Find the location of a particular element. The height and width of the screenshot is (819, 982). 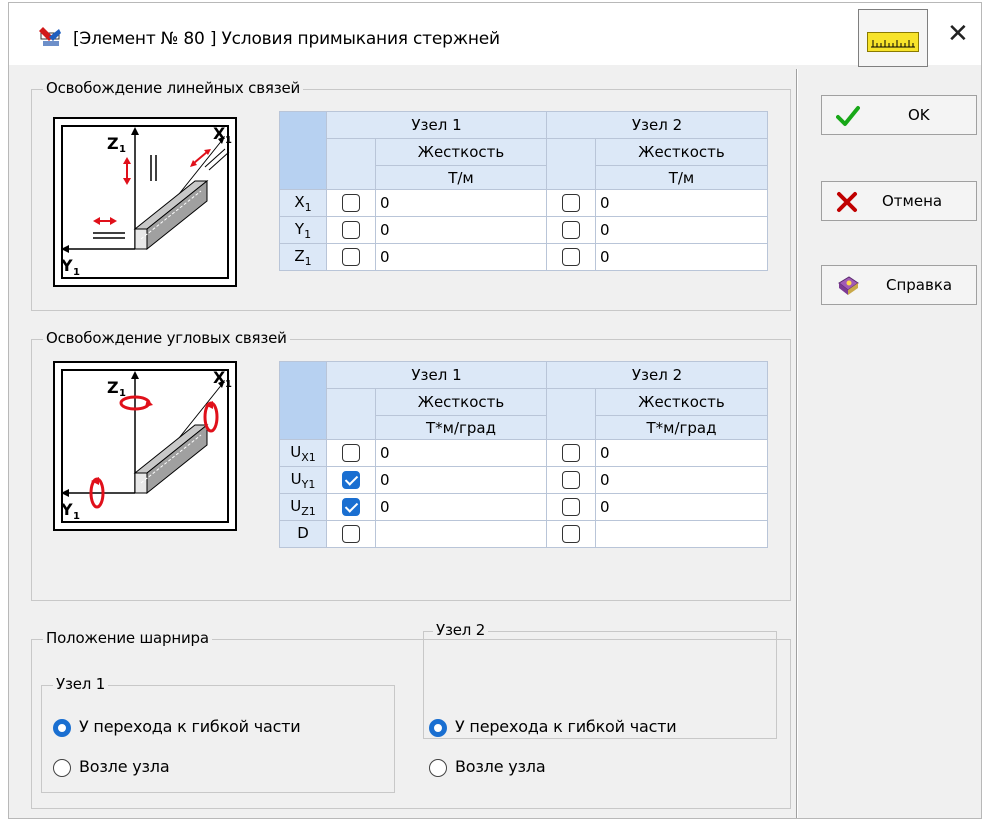

radio-node1-near-node: Возле узла is located at coordinates (111, 767).